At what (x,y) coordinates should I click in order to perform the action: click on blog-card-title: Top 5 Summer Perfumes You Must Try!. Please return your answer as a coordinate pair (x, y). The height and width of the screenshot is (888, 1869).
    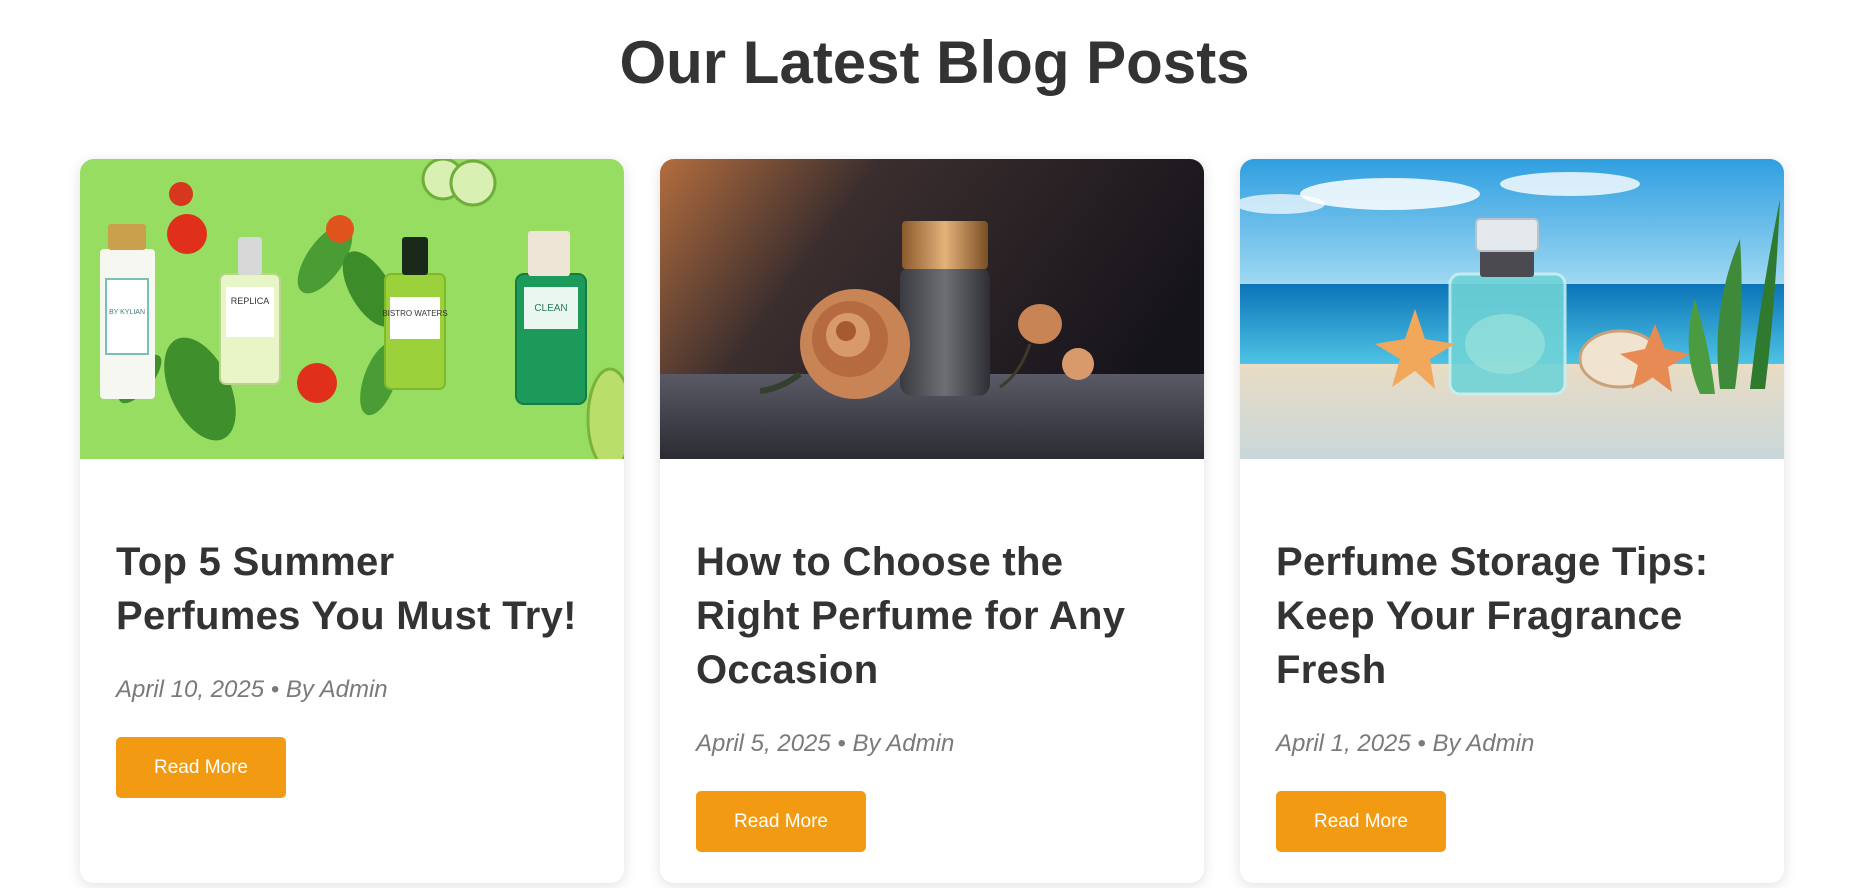
    Looking at the image, I should click on (352, 589).